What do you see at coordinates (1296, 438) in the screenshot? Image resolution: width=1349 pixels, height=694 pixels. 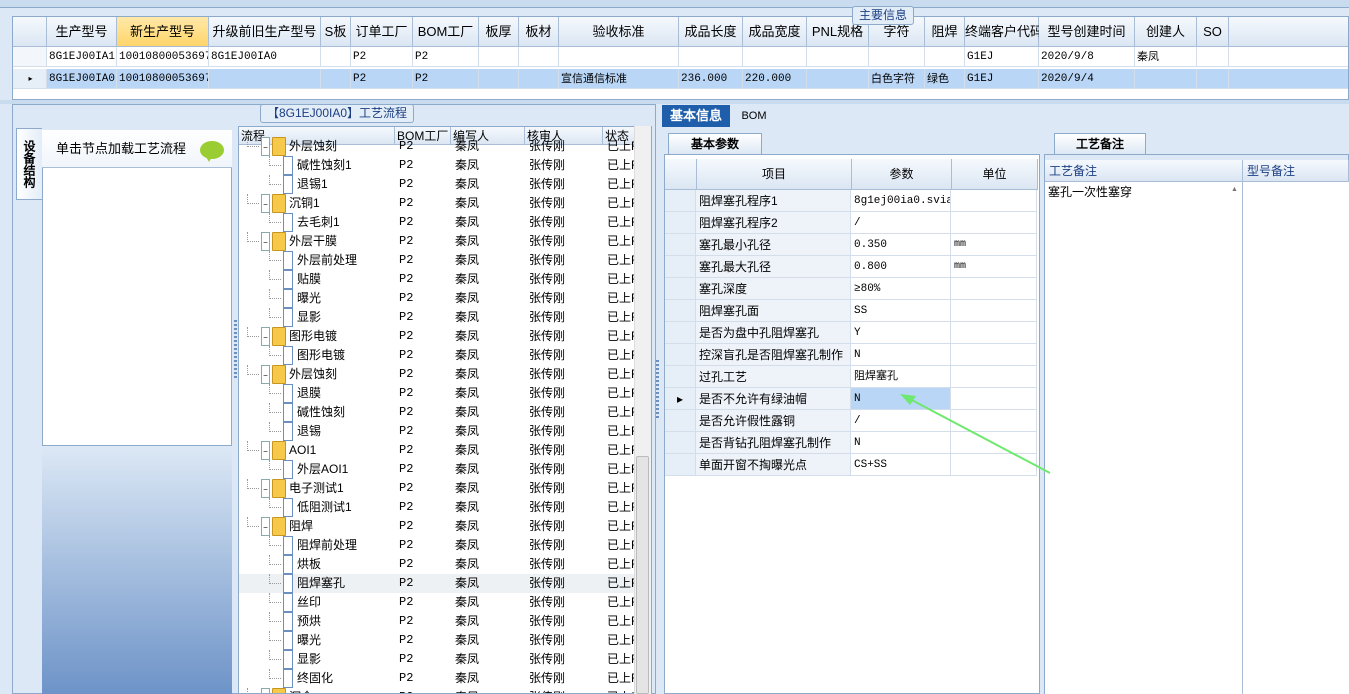 I see `model-note-cell` at bounding box center [1296, 438].